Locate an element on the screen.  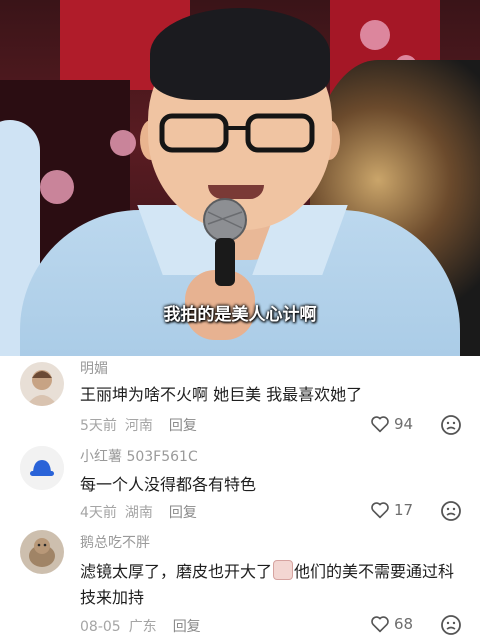
glasses-icon is located at coordinates (237, 133).